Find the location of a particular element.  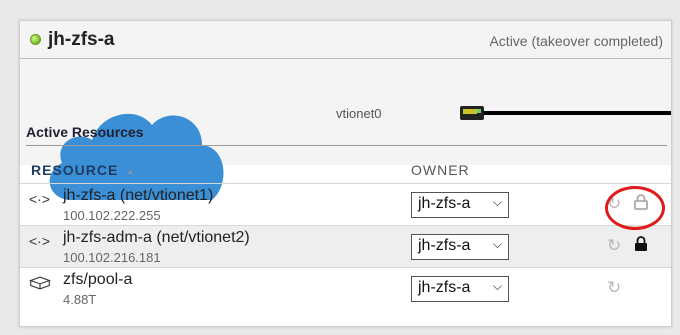

section-title: Active Resources is located at coordinates (85, 132).